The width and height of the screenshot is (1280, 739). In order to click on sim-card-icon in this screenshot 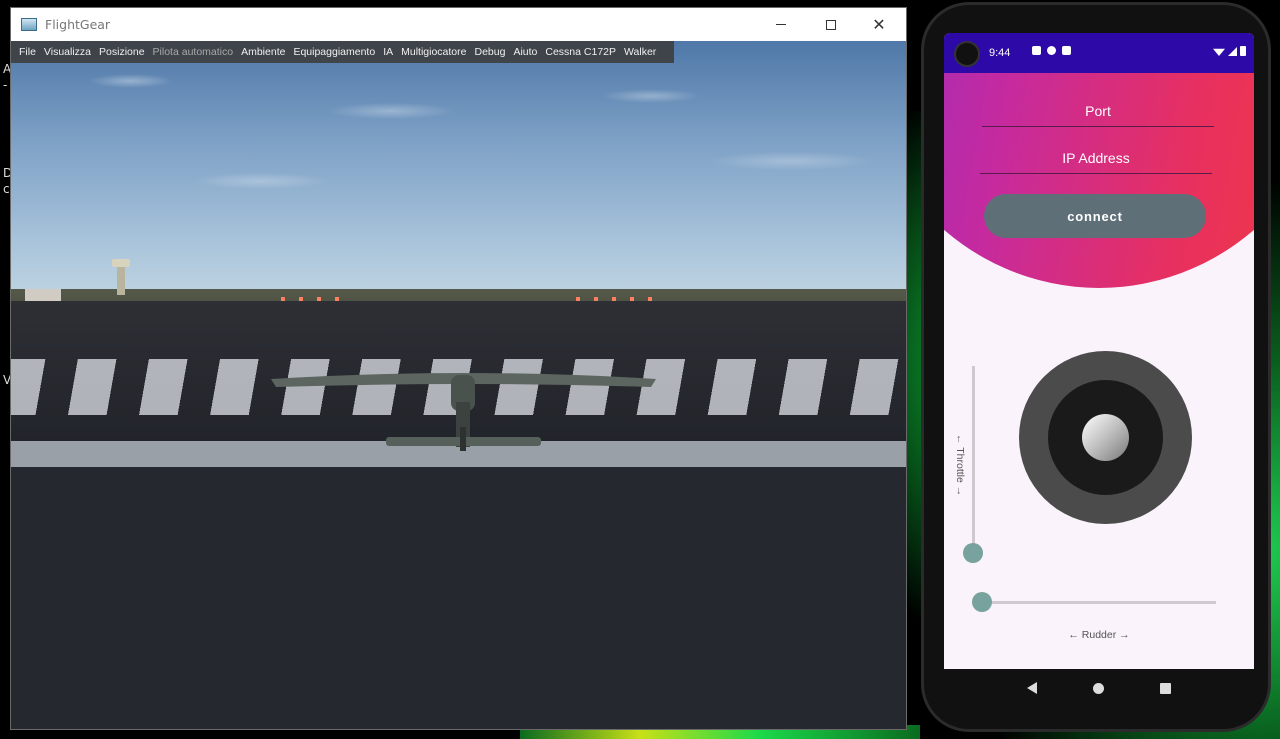, I will do `click(1066, 50)`.